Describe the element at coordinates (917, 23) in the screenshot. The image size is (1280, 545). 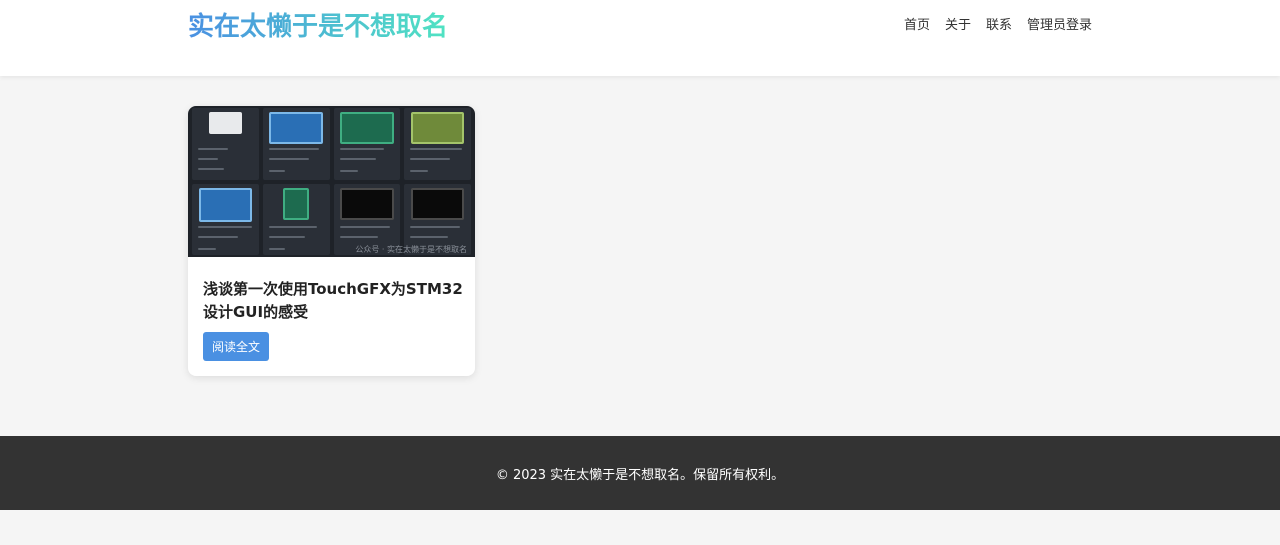
I see `nav-home: 首页` at that location.